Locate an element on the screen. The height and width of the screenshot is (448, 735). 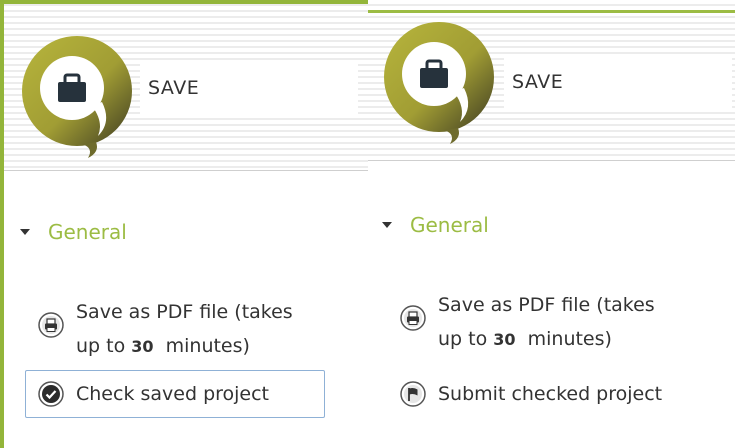
check-saved-project-item: Check saved project is located at coordinates (175, 394).